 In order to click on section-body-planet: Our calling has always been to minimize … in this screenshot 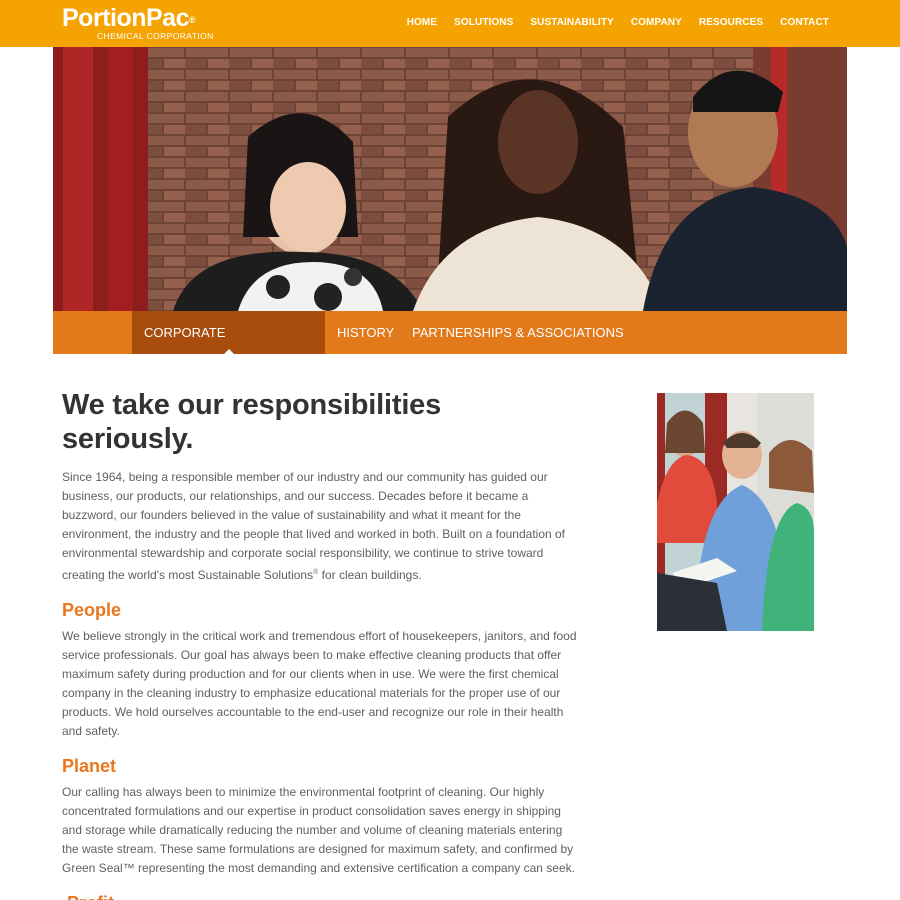, I will do `click(318, 830)`.